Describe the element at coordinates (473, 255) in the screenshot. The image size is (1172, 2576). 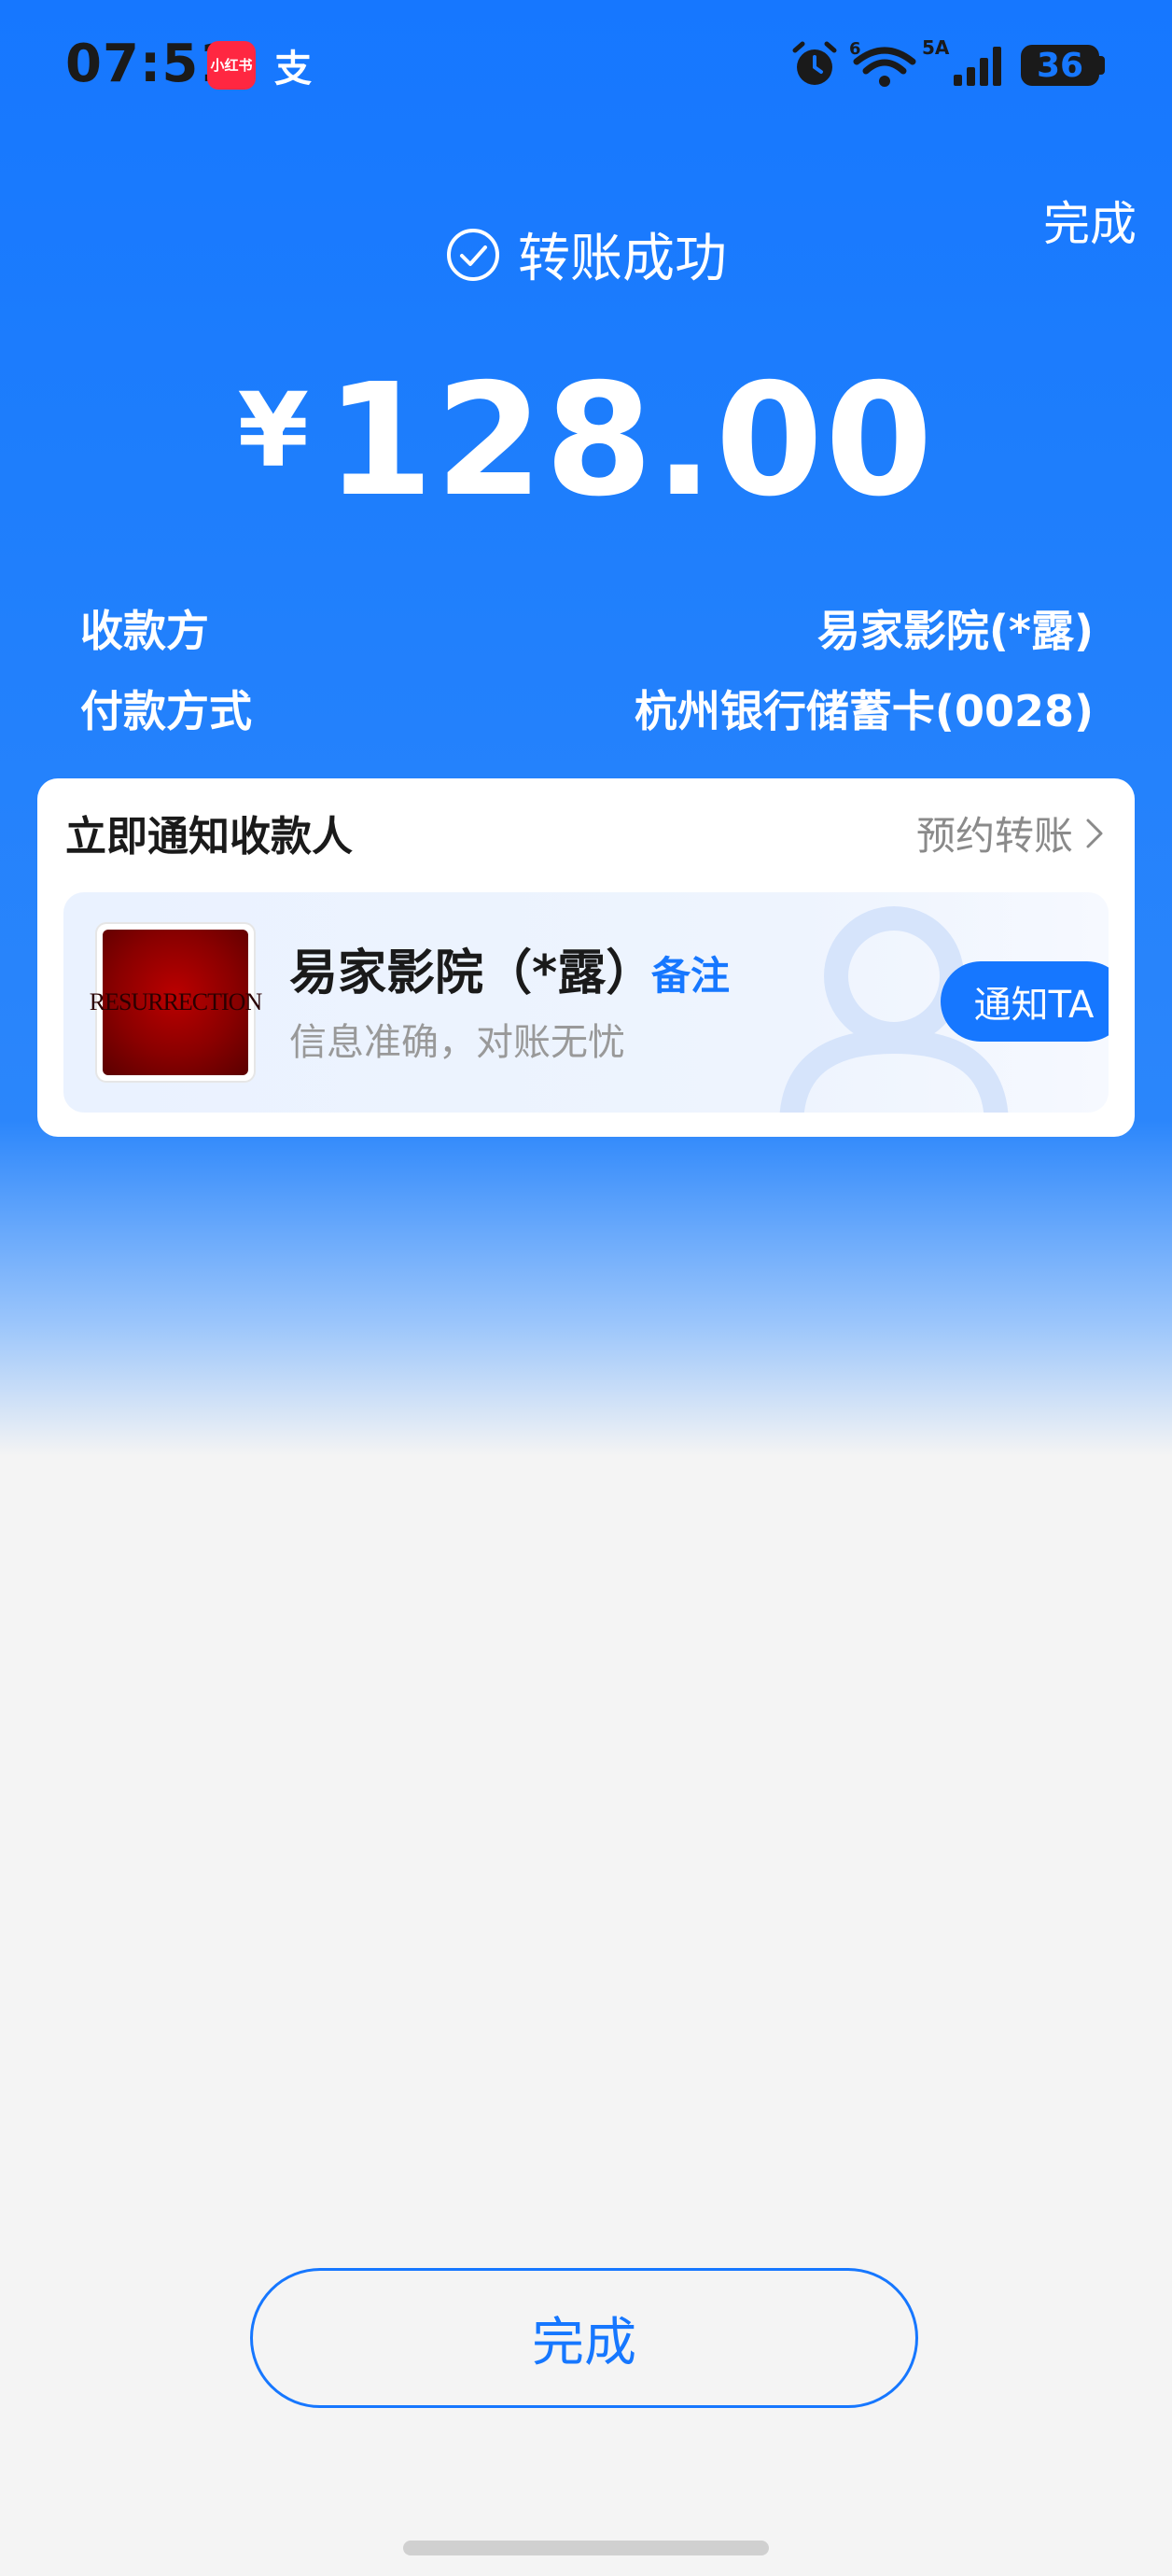
I see `check-circle-icon` at that location.